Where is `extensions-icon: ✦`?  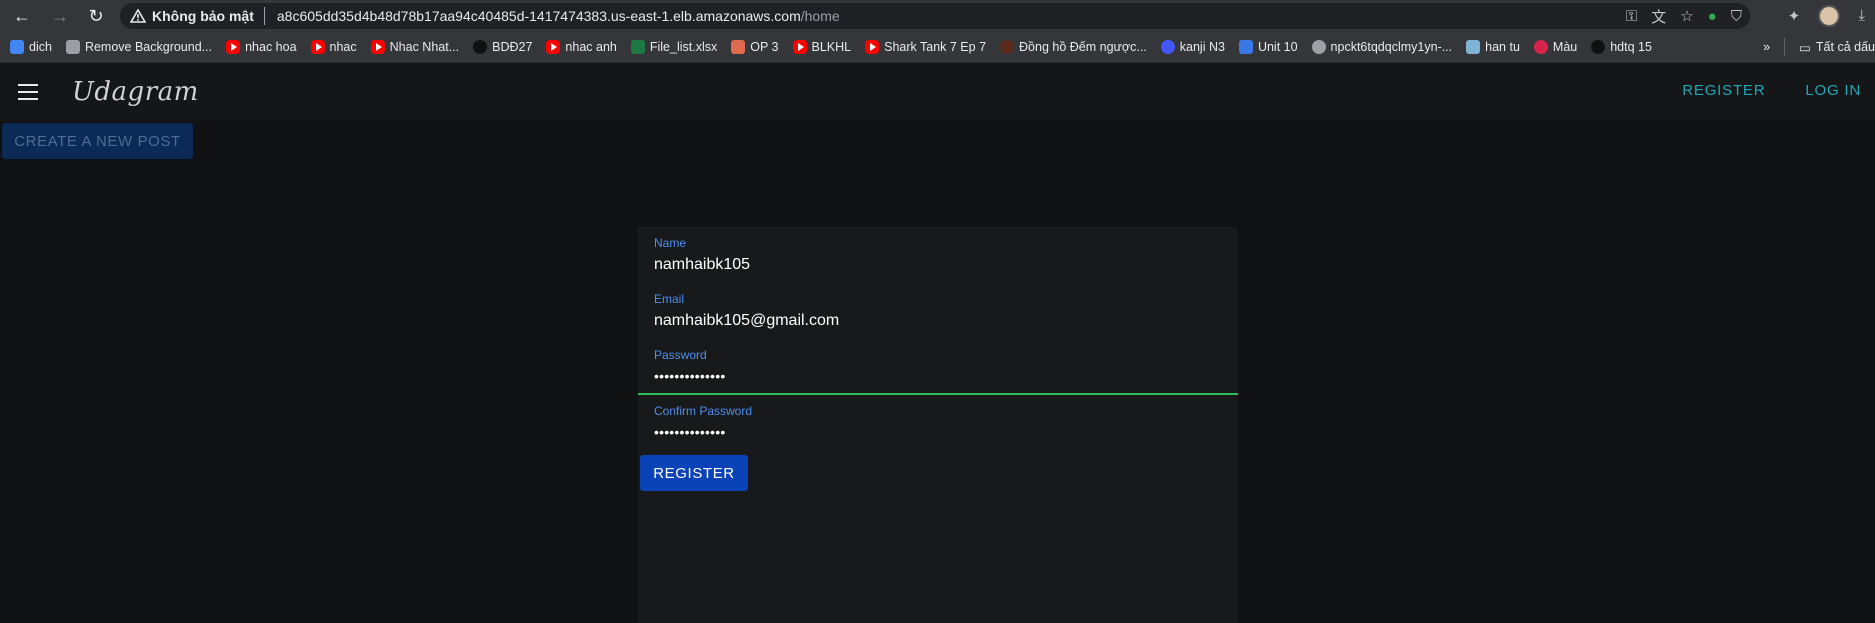 extensions-icon: ✦ is located at coordinates (1794, 16).